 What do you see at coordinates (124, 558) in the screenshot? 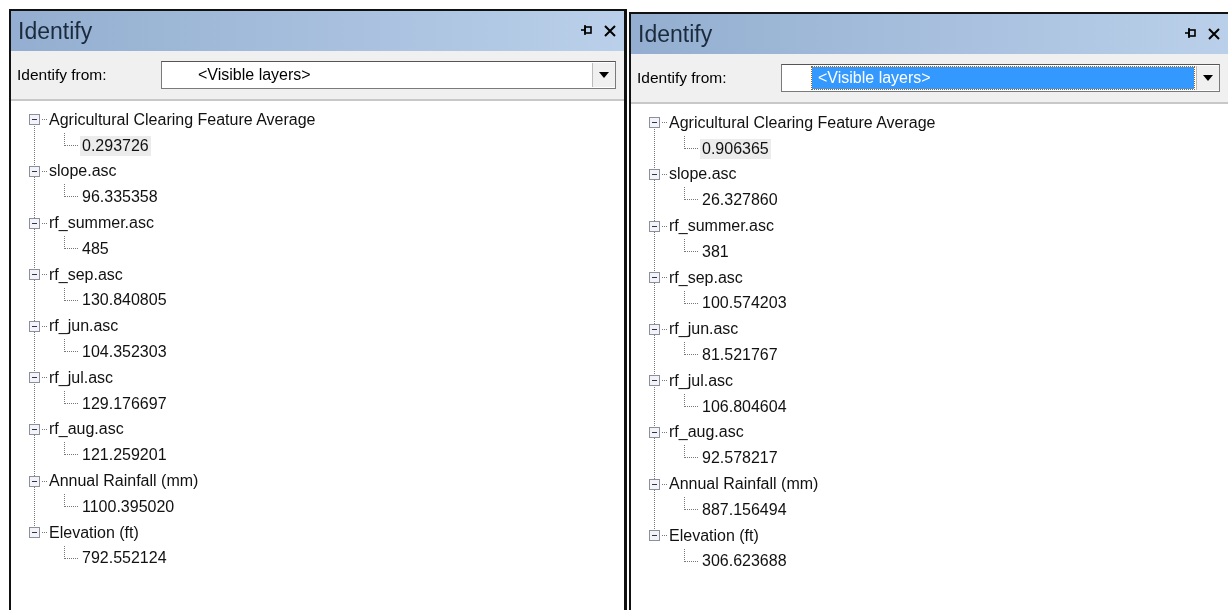
I see `pixel-value: 792.552124` at bounding box center [124, 558].